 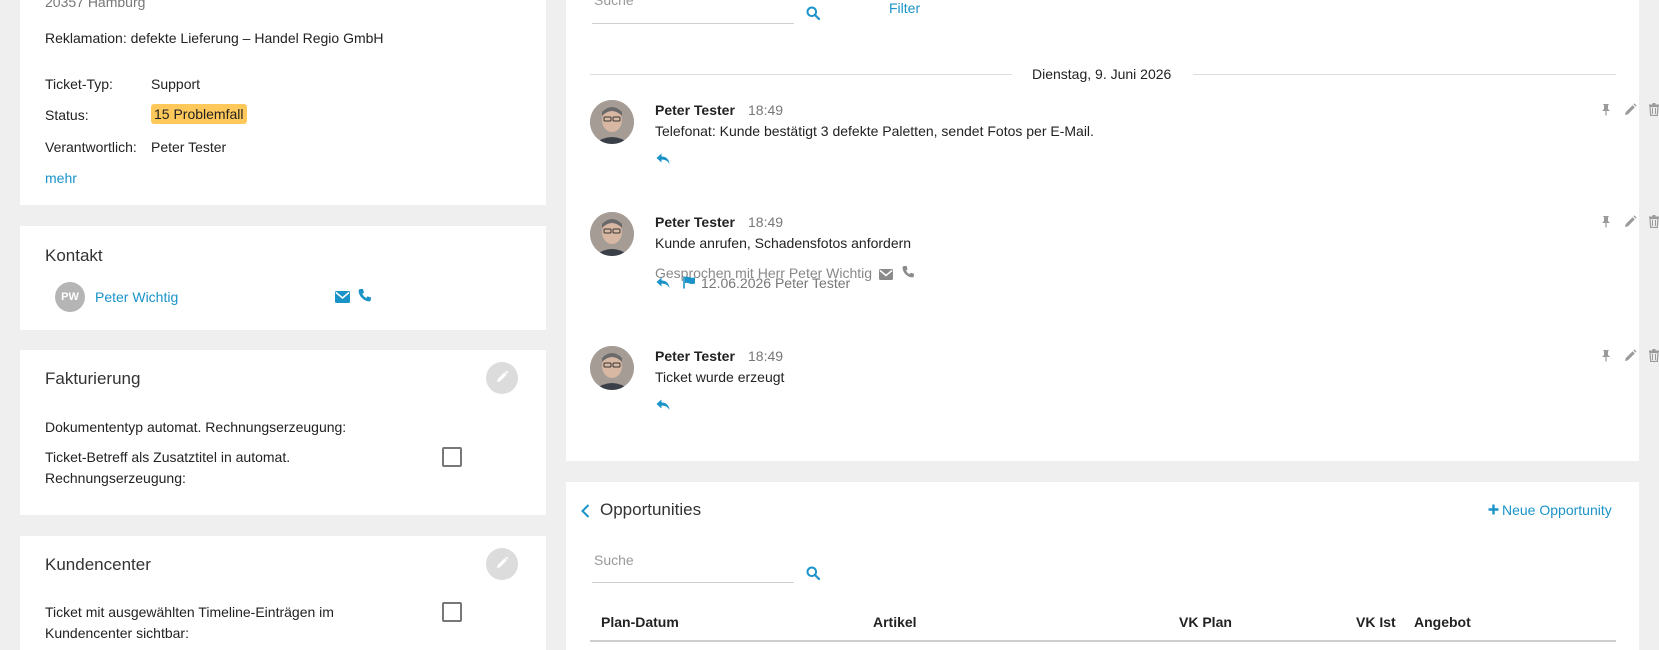 I want to click on new-opportunity-label: Neue Opportunity, so click(x=1557, y=510).